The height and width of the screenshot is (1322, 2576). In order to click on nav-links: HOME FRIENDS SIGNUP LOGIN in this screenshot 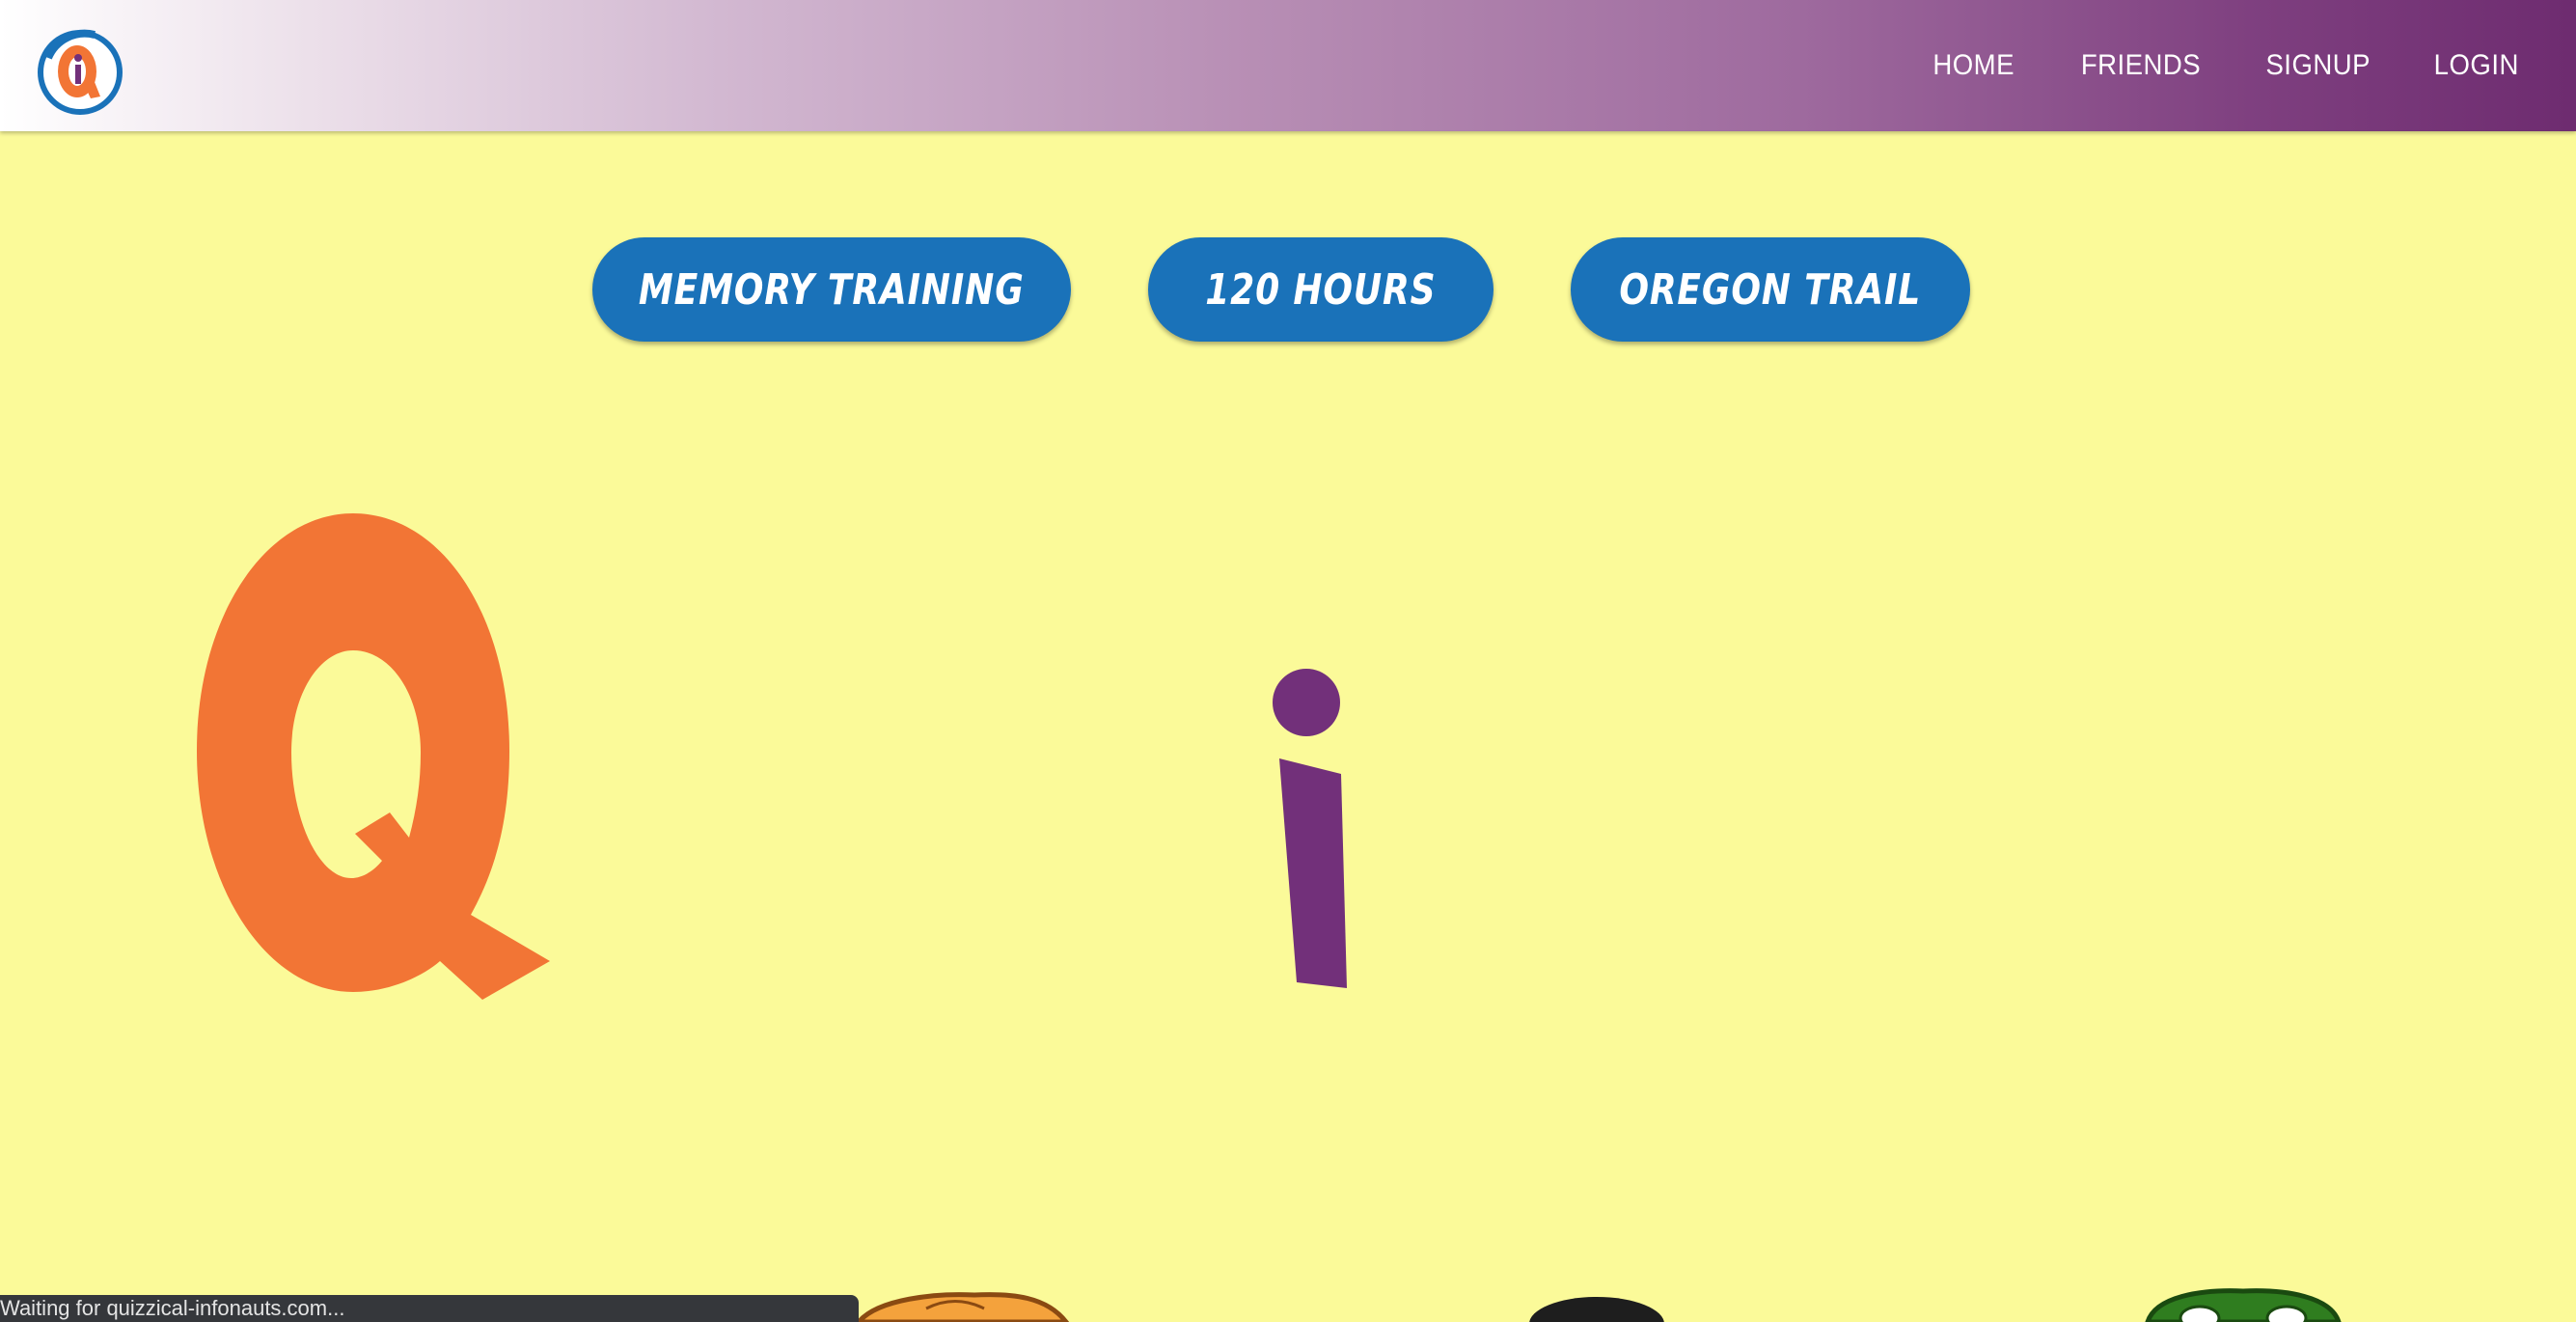, I will do `click(2195, 65)`.